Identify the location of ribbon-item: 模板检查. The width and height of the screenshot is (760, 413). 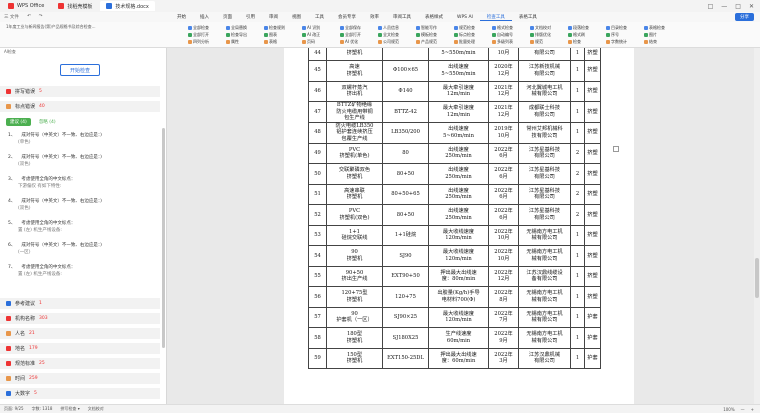
(426, 34).